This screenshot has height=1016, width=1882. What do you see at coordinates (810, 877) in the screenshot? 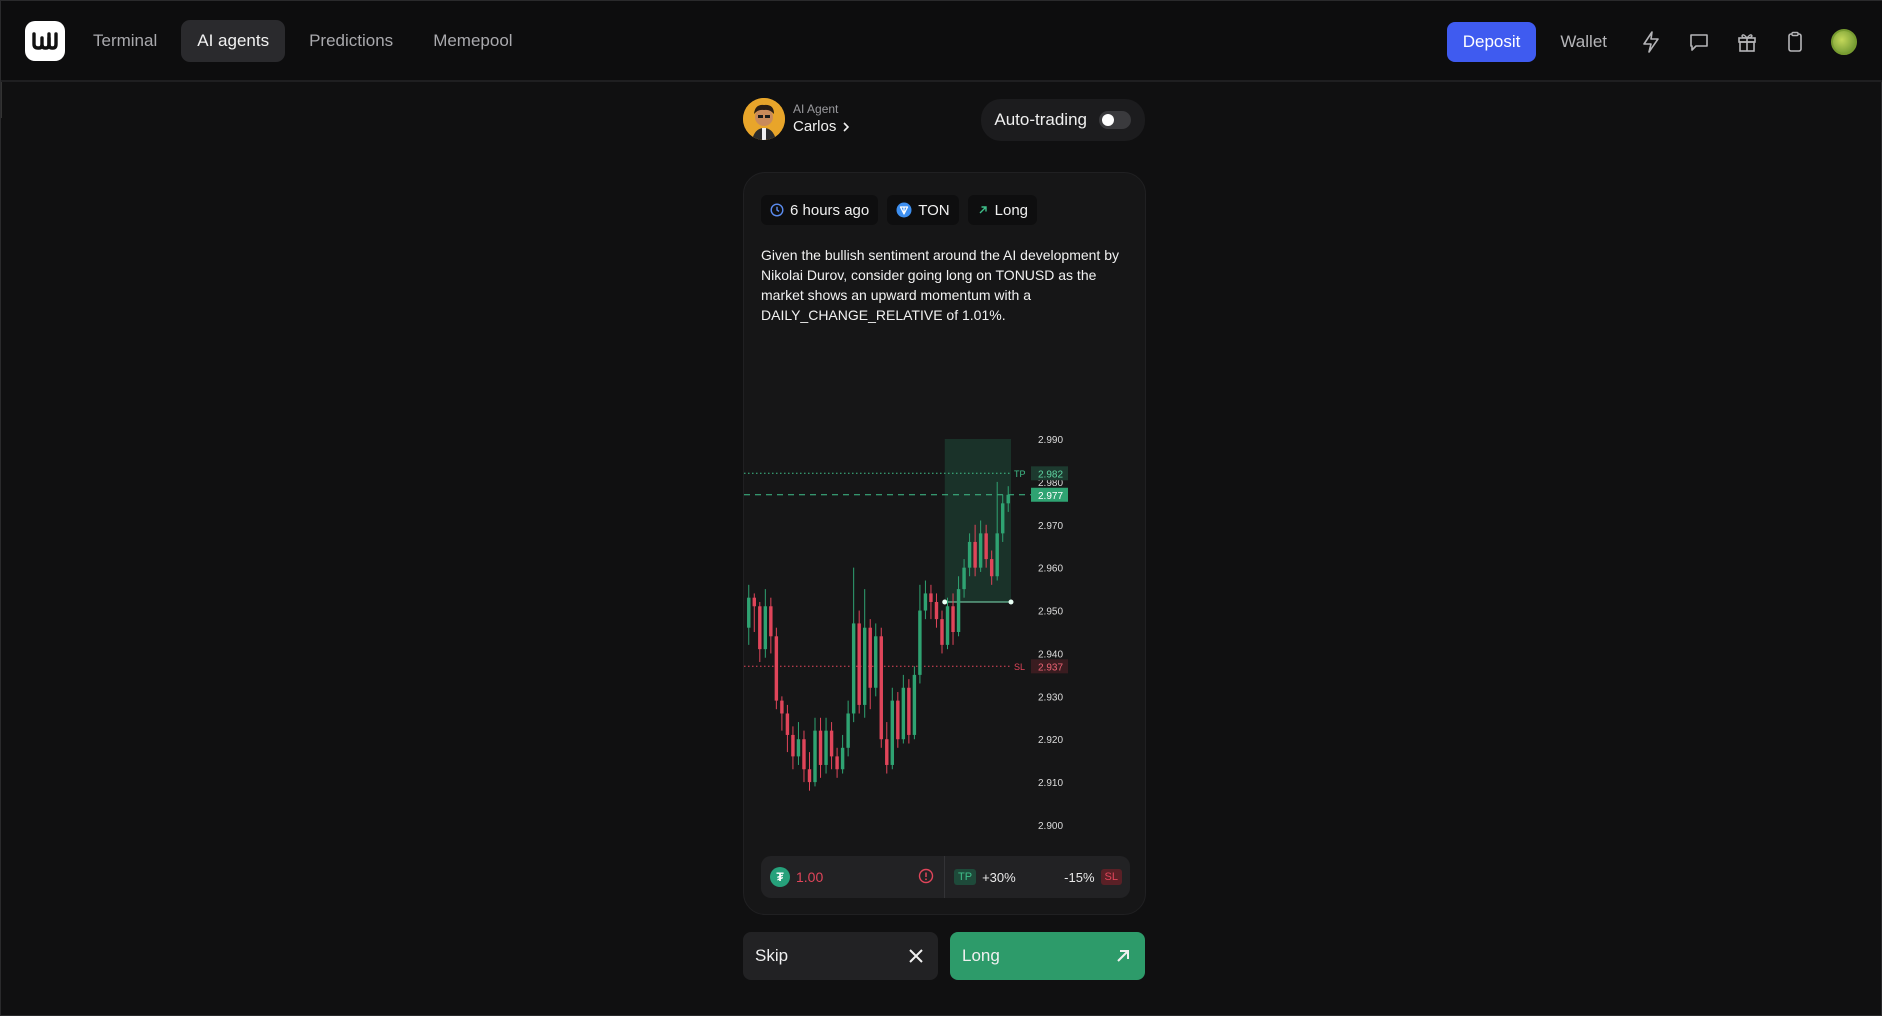
I see `amount-value: 1.00` at bounding box center [810, 877].